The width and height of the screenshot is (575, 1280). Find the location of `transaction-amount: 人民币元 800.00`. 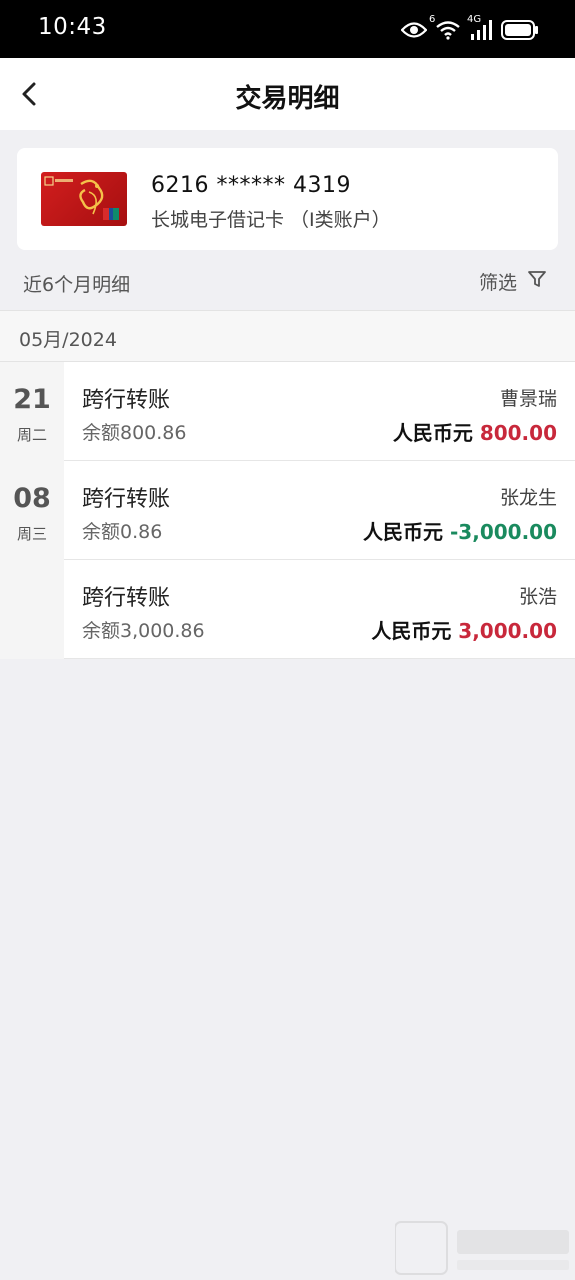

transaction-amount: 人民币元 800.00 is located at coordinates (475, 431).